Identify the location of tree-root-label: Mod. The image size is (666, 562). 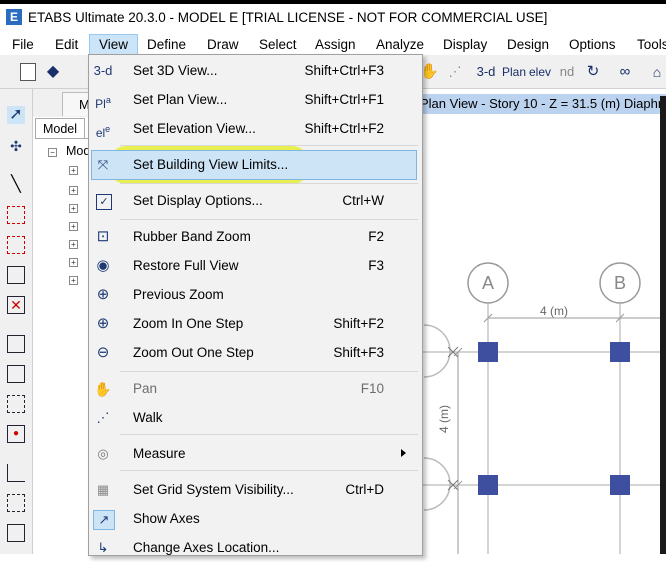
(78, 151).